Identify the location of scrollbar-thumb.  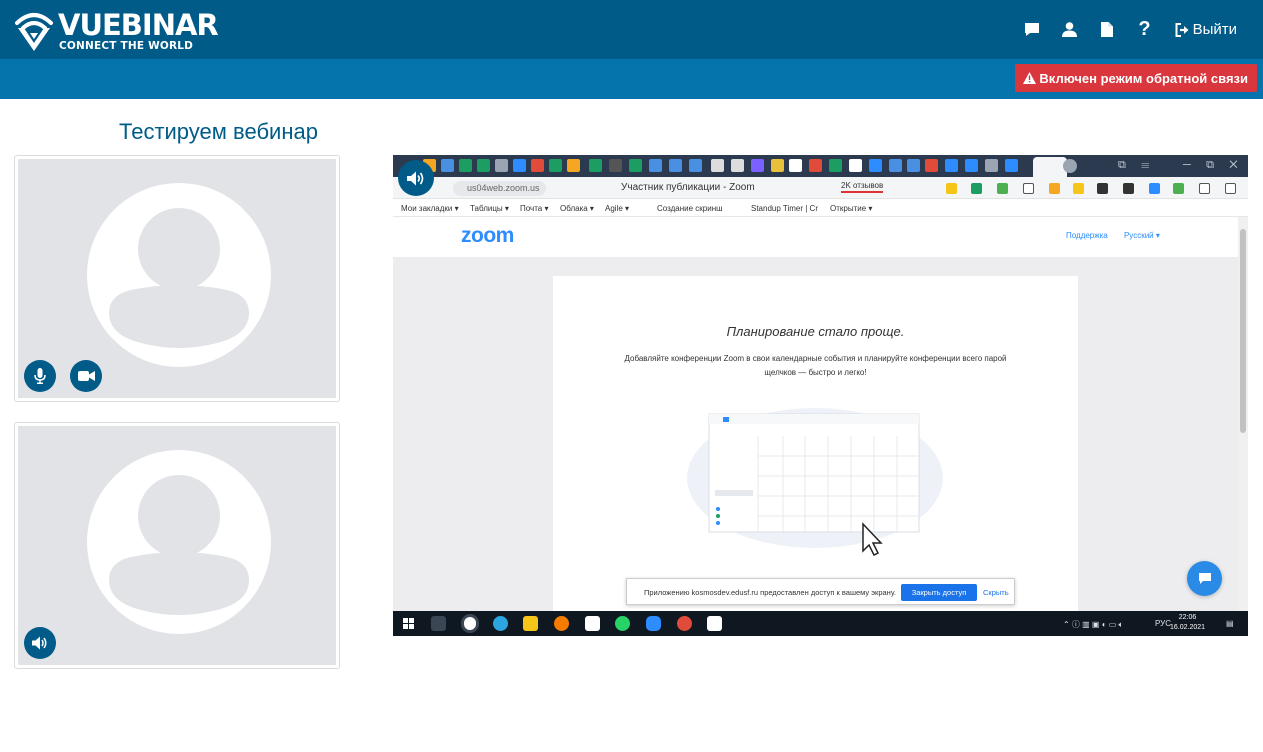
(1243, 331).